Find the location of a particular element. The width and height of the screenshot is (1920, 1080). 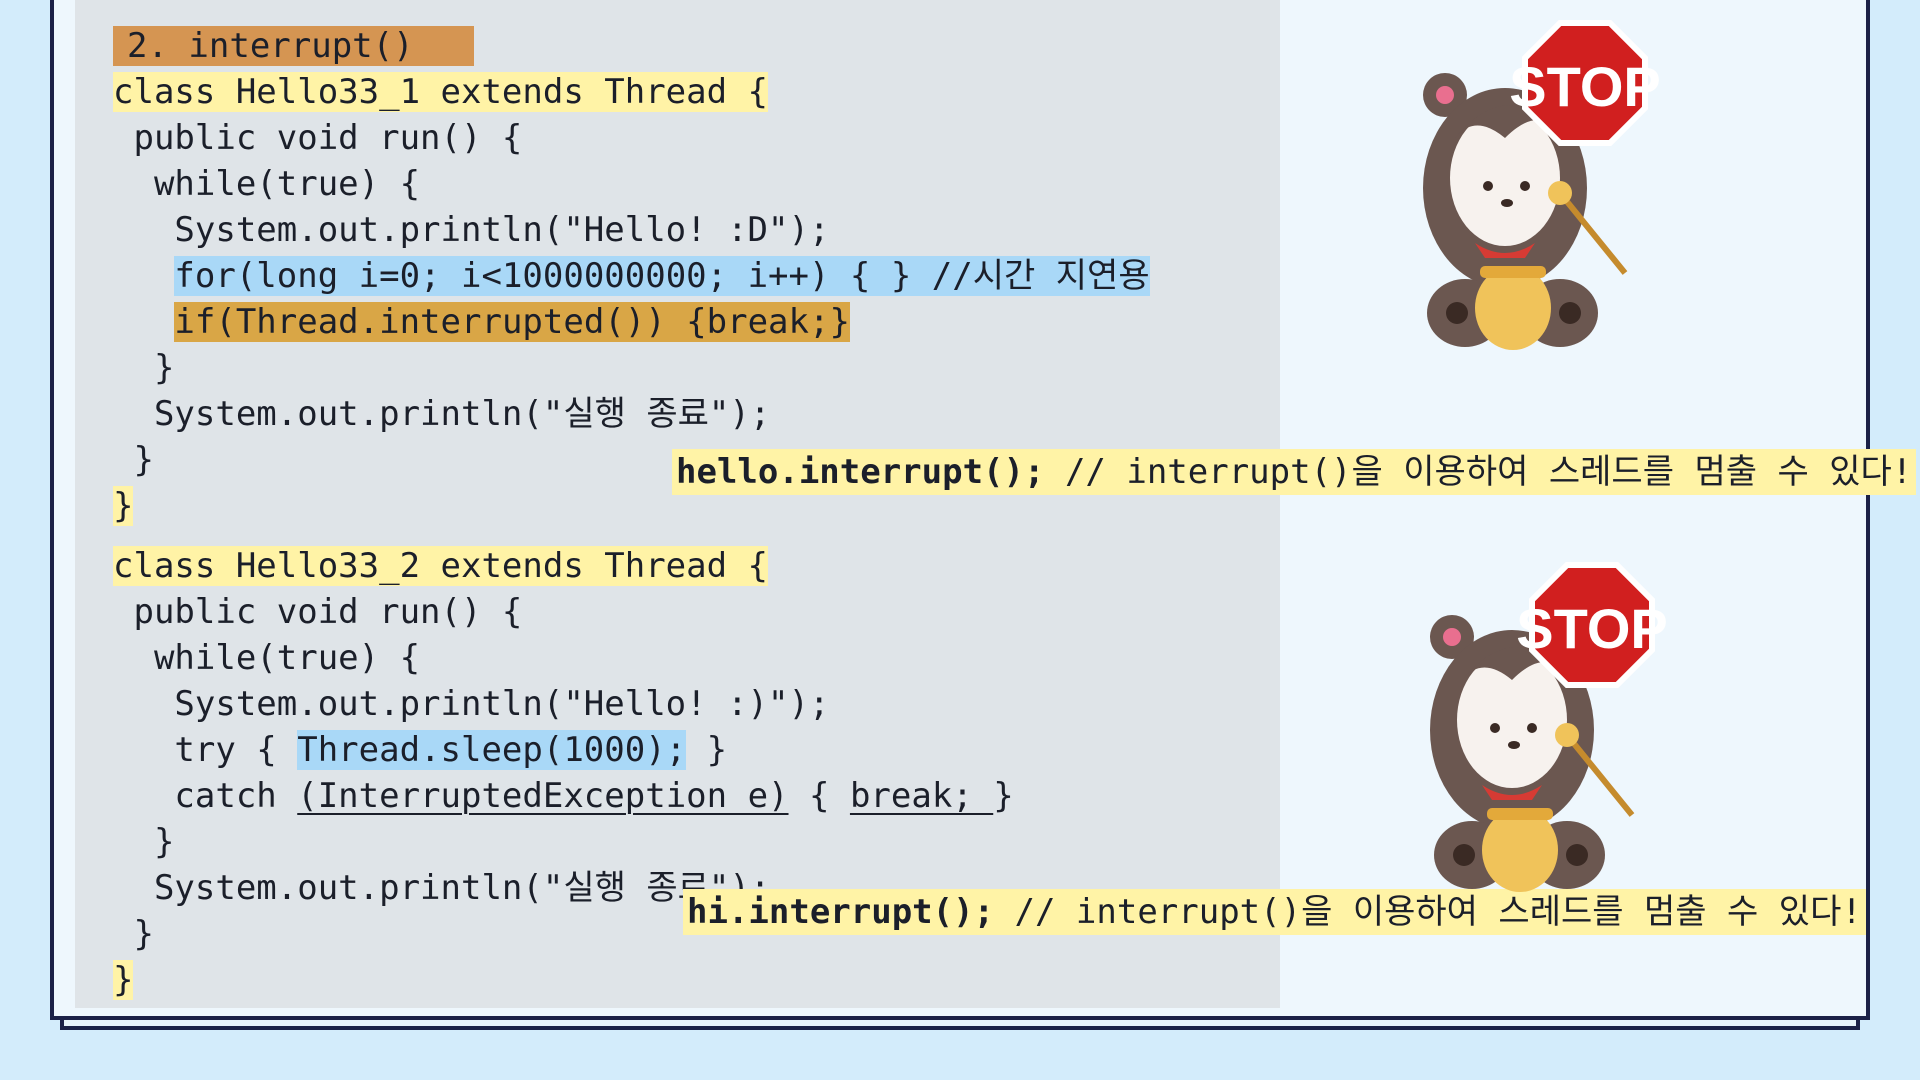

catch-exception-underlined: (InterruptedException e) is located at coordinates (543, 796).